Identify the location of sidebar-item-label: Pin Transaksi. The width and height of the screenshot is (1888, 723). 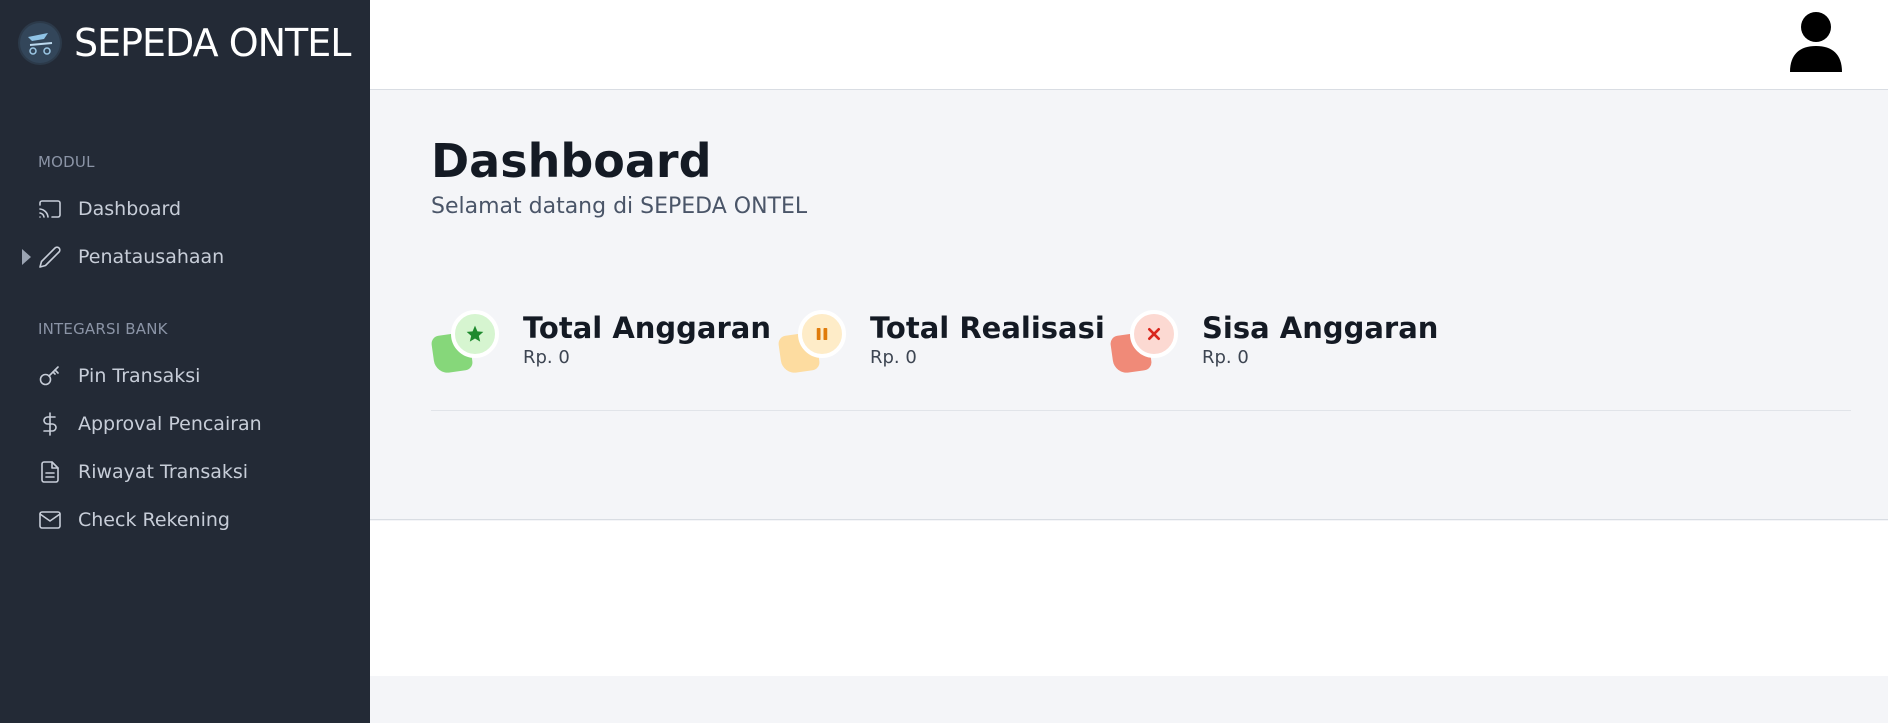
(139, 376).